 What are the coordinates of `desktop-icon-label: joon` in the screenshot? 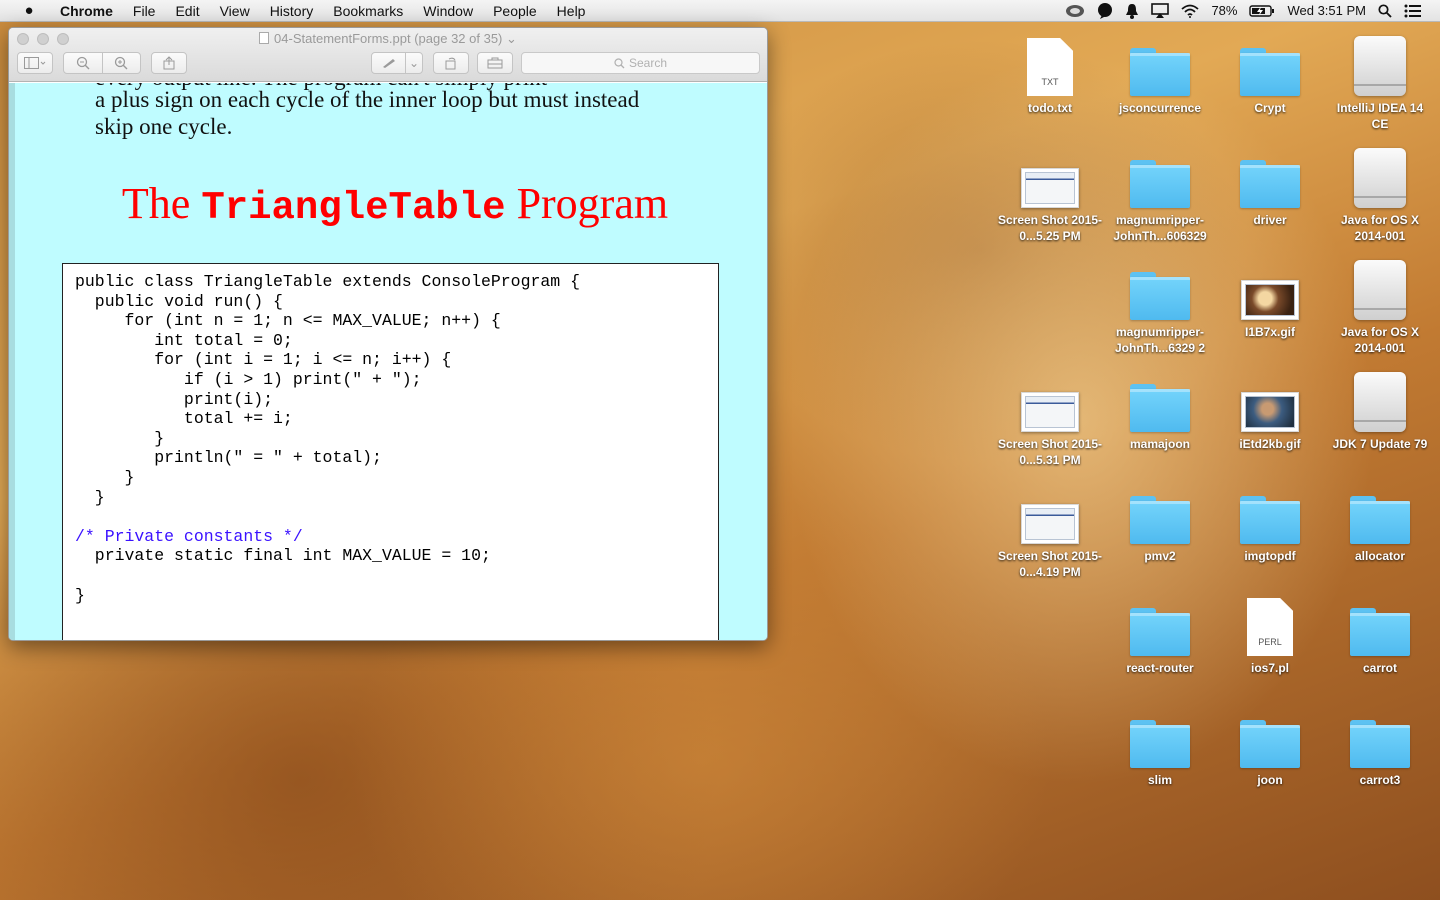 It's located at (1270, 780).